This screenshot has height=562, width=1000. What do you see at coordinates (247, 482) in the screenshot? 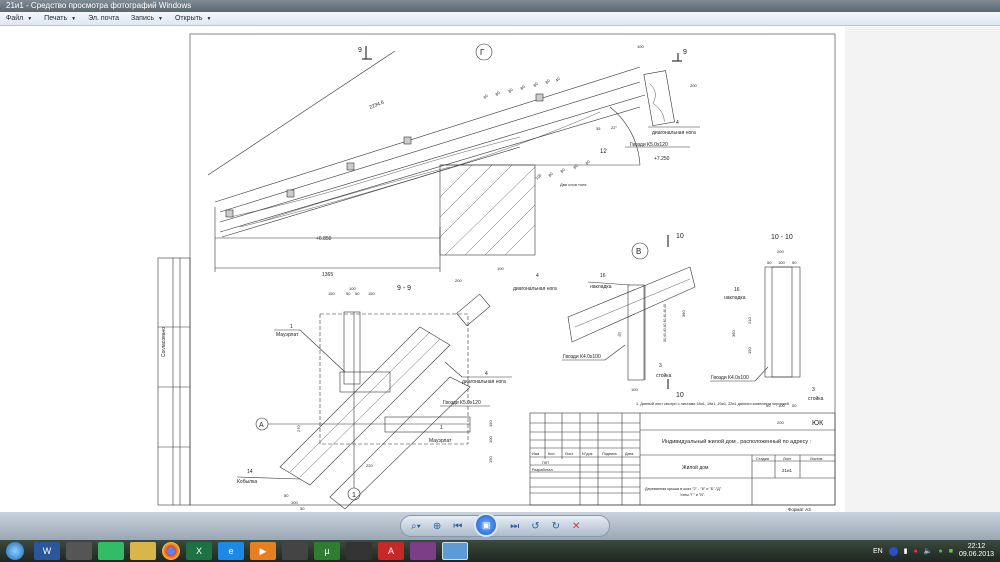
I see `callout-label: Кобылка` at bounding box center [247, 482].